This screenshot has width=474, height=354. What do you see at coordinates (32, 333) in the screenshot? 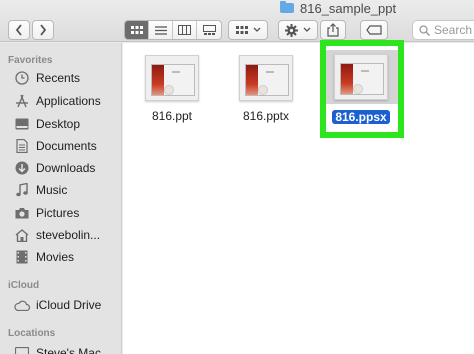
I see `locations-heading: Locations` at bounding box center [32, 333].